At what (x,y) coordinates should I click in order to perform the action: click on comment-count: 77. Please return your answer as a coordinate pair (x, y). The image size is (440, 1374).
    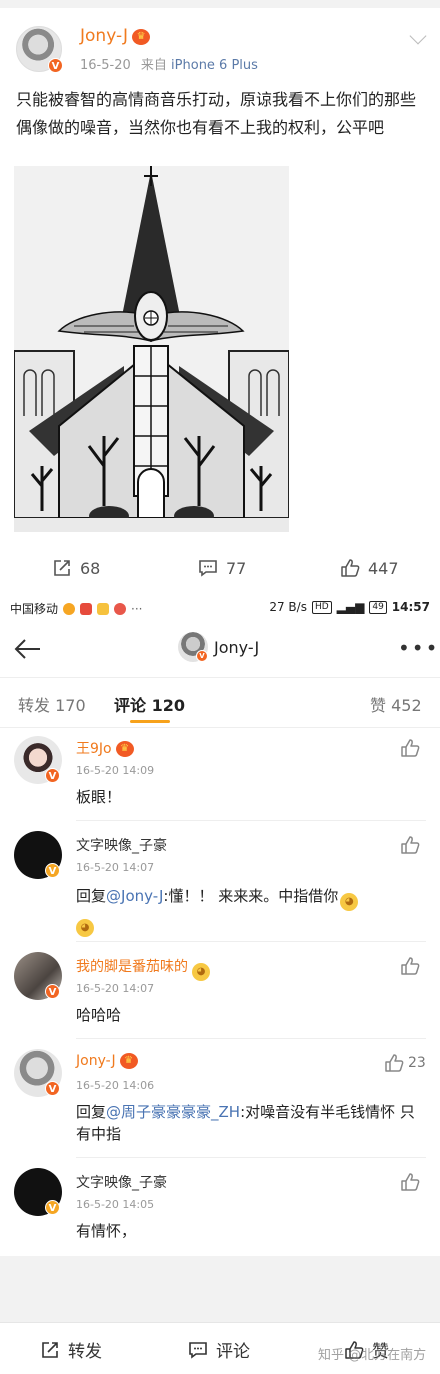
    Looking at the image, I should click on (236, 568).